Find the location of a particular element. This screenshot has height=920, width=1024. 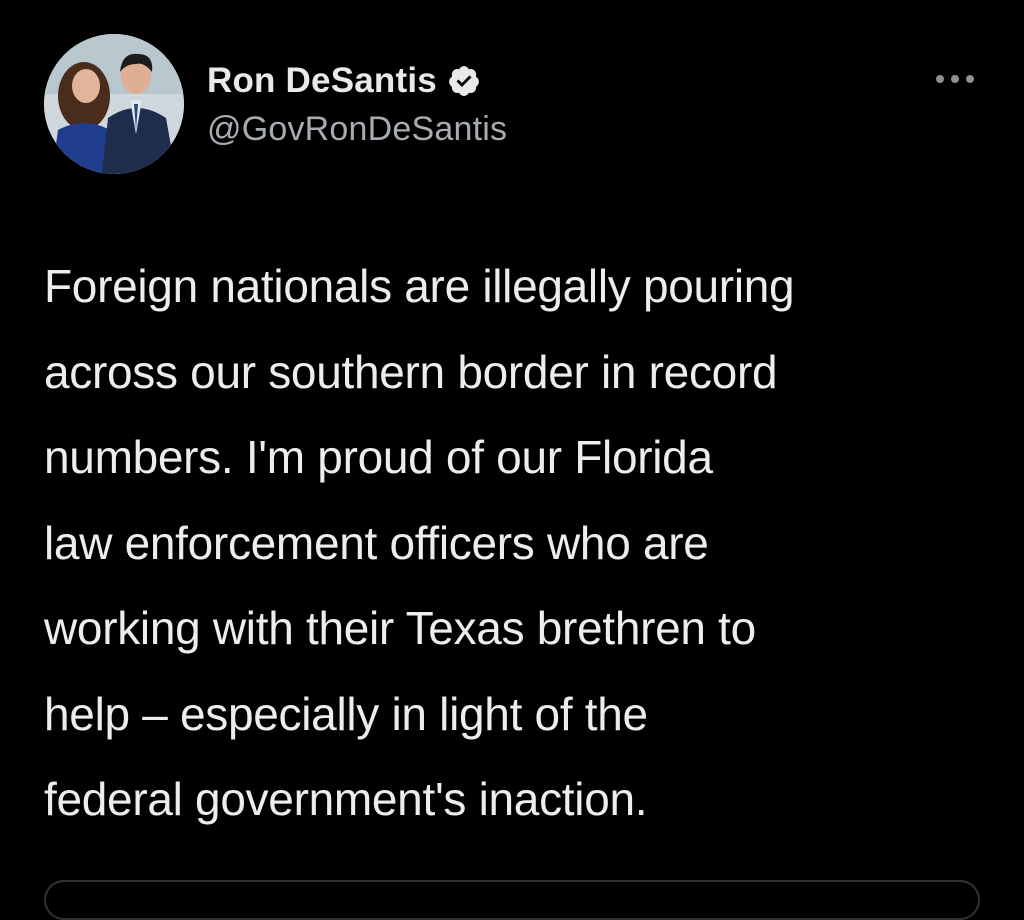

tweet-text-line: numbers. I'm proud of our Florida is located at coordinates (378, 457).